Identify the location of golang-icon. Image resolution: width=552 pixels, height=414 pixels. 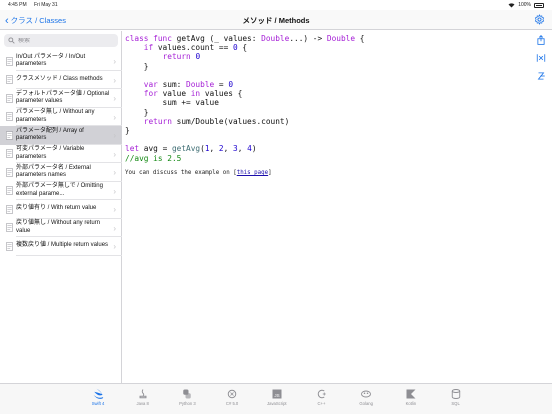
(366, 394).